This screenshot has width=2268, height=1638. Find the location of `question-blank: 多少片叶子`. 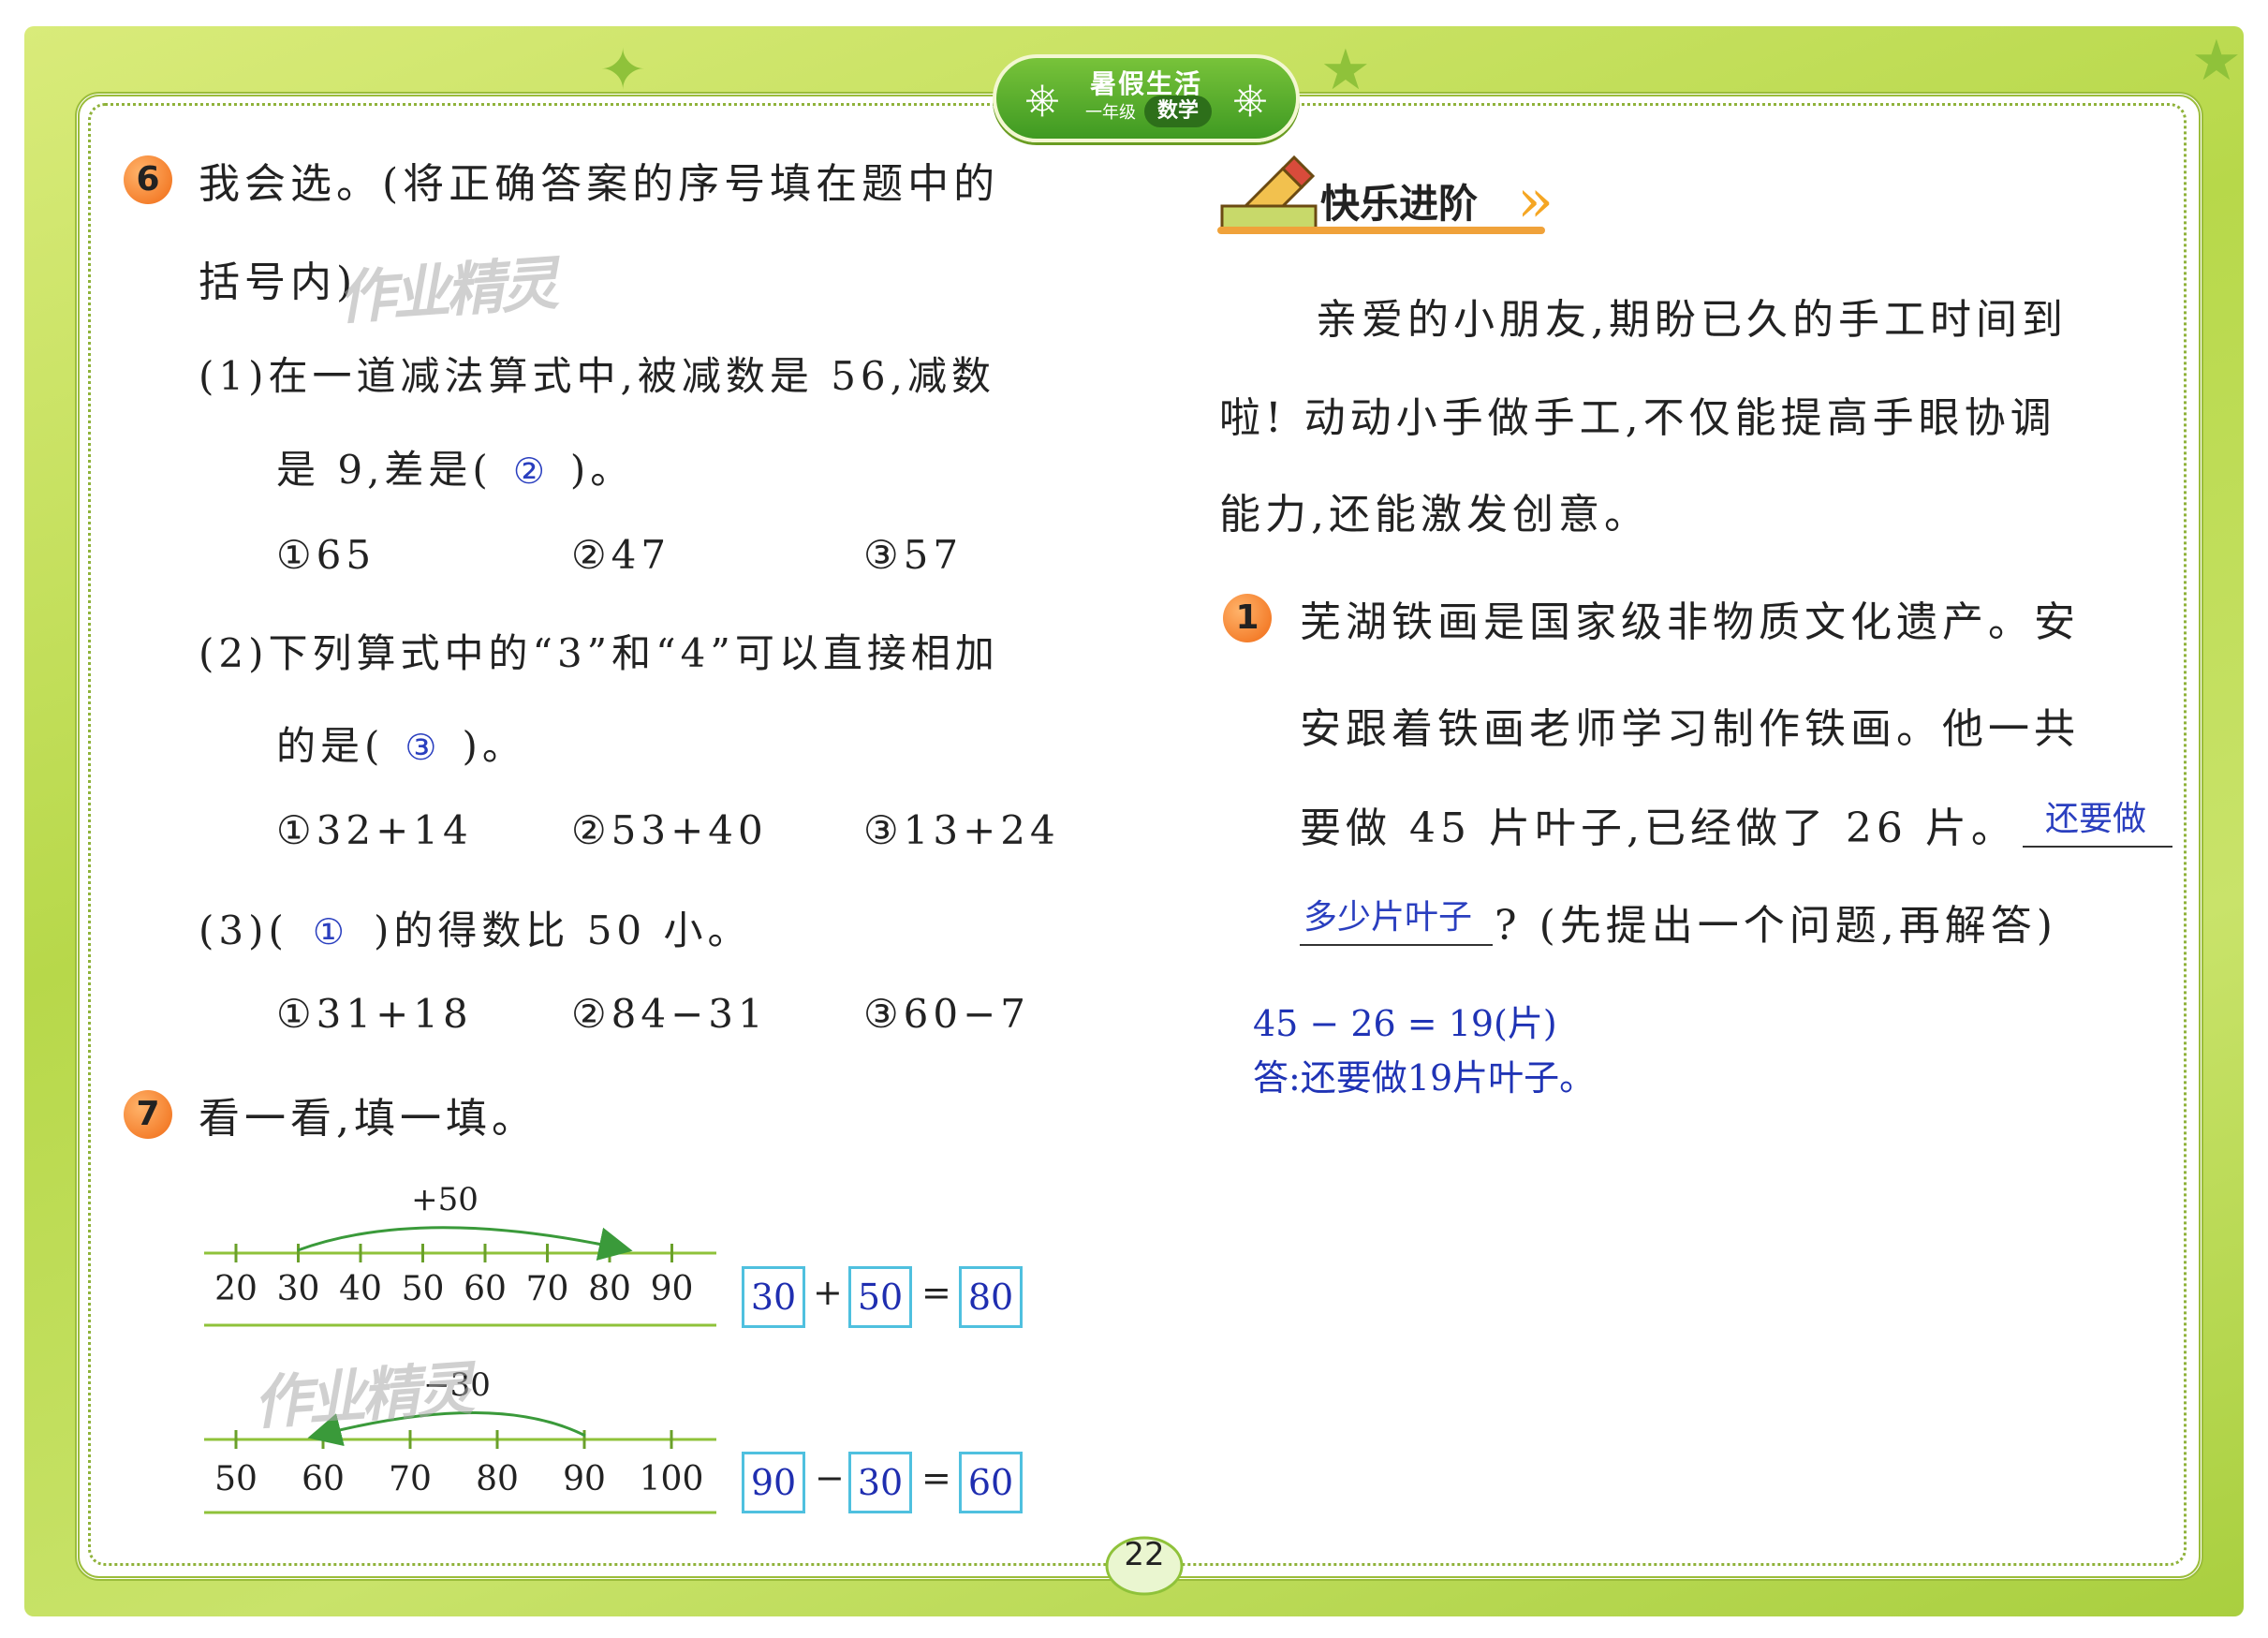

question-blank: 多少片叶子 is located at coordinates (1396, 917).